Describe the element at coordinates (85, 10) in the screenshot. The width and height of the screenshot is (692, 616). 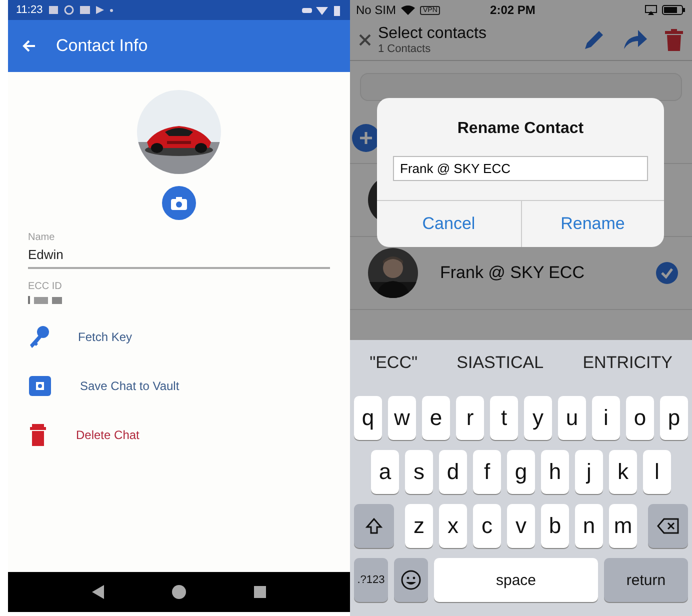
I see `message-notification-icon` at that location.